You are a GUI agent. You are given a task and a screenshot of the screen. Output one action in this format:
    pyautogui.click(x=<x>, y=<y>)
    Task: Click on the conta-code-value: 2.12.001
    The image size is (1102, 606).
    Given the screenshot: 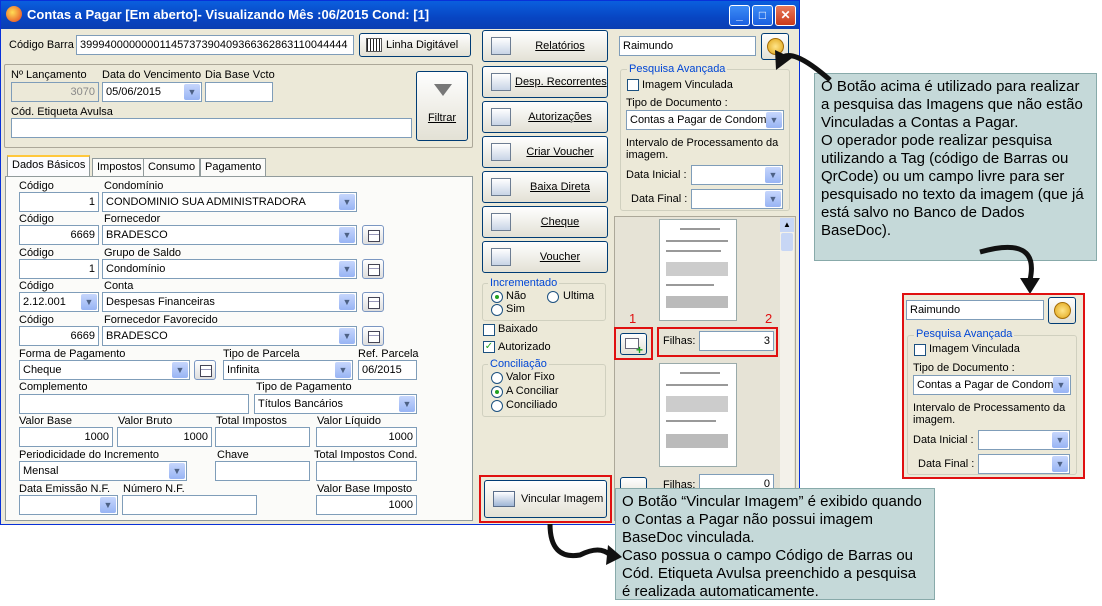 What is the action you would take?
    pyautogui.click(x=44, y=302)
    